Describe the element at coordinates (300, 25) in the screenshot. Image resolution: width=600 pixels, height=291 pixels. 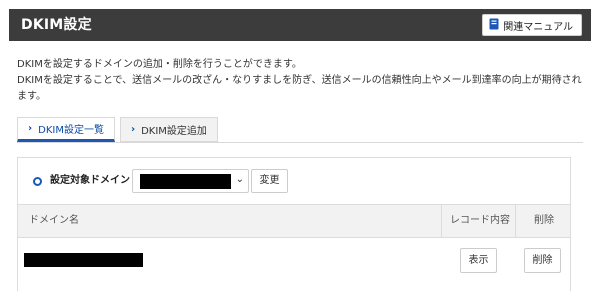
I see `page-header: DKIM設定 関連マニュアル` at that location.